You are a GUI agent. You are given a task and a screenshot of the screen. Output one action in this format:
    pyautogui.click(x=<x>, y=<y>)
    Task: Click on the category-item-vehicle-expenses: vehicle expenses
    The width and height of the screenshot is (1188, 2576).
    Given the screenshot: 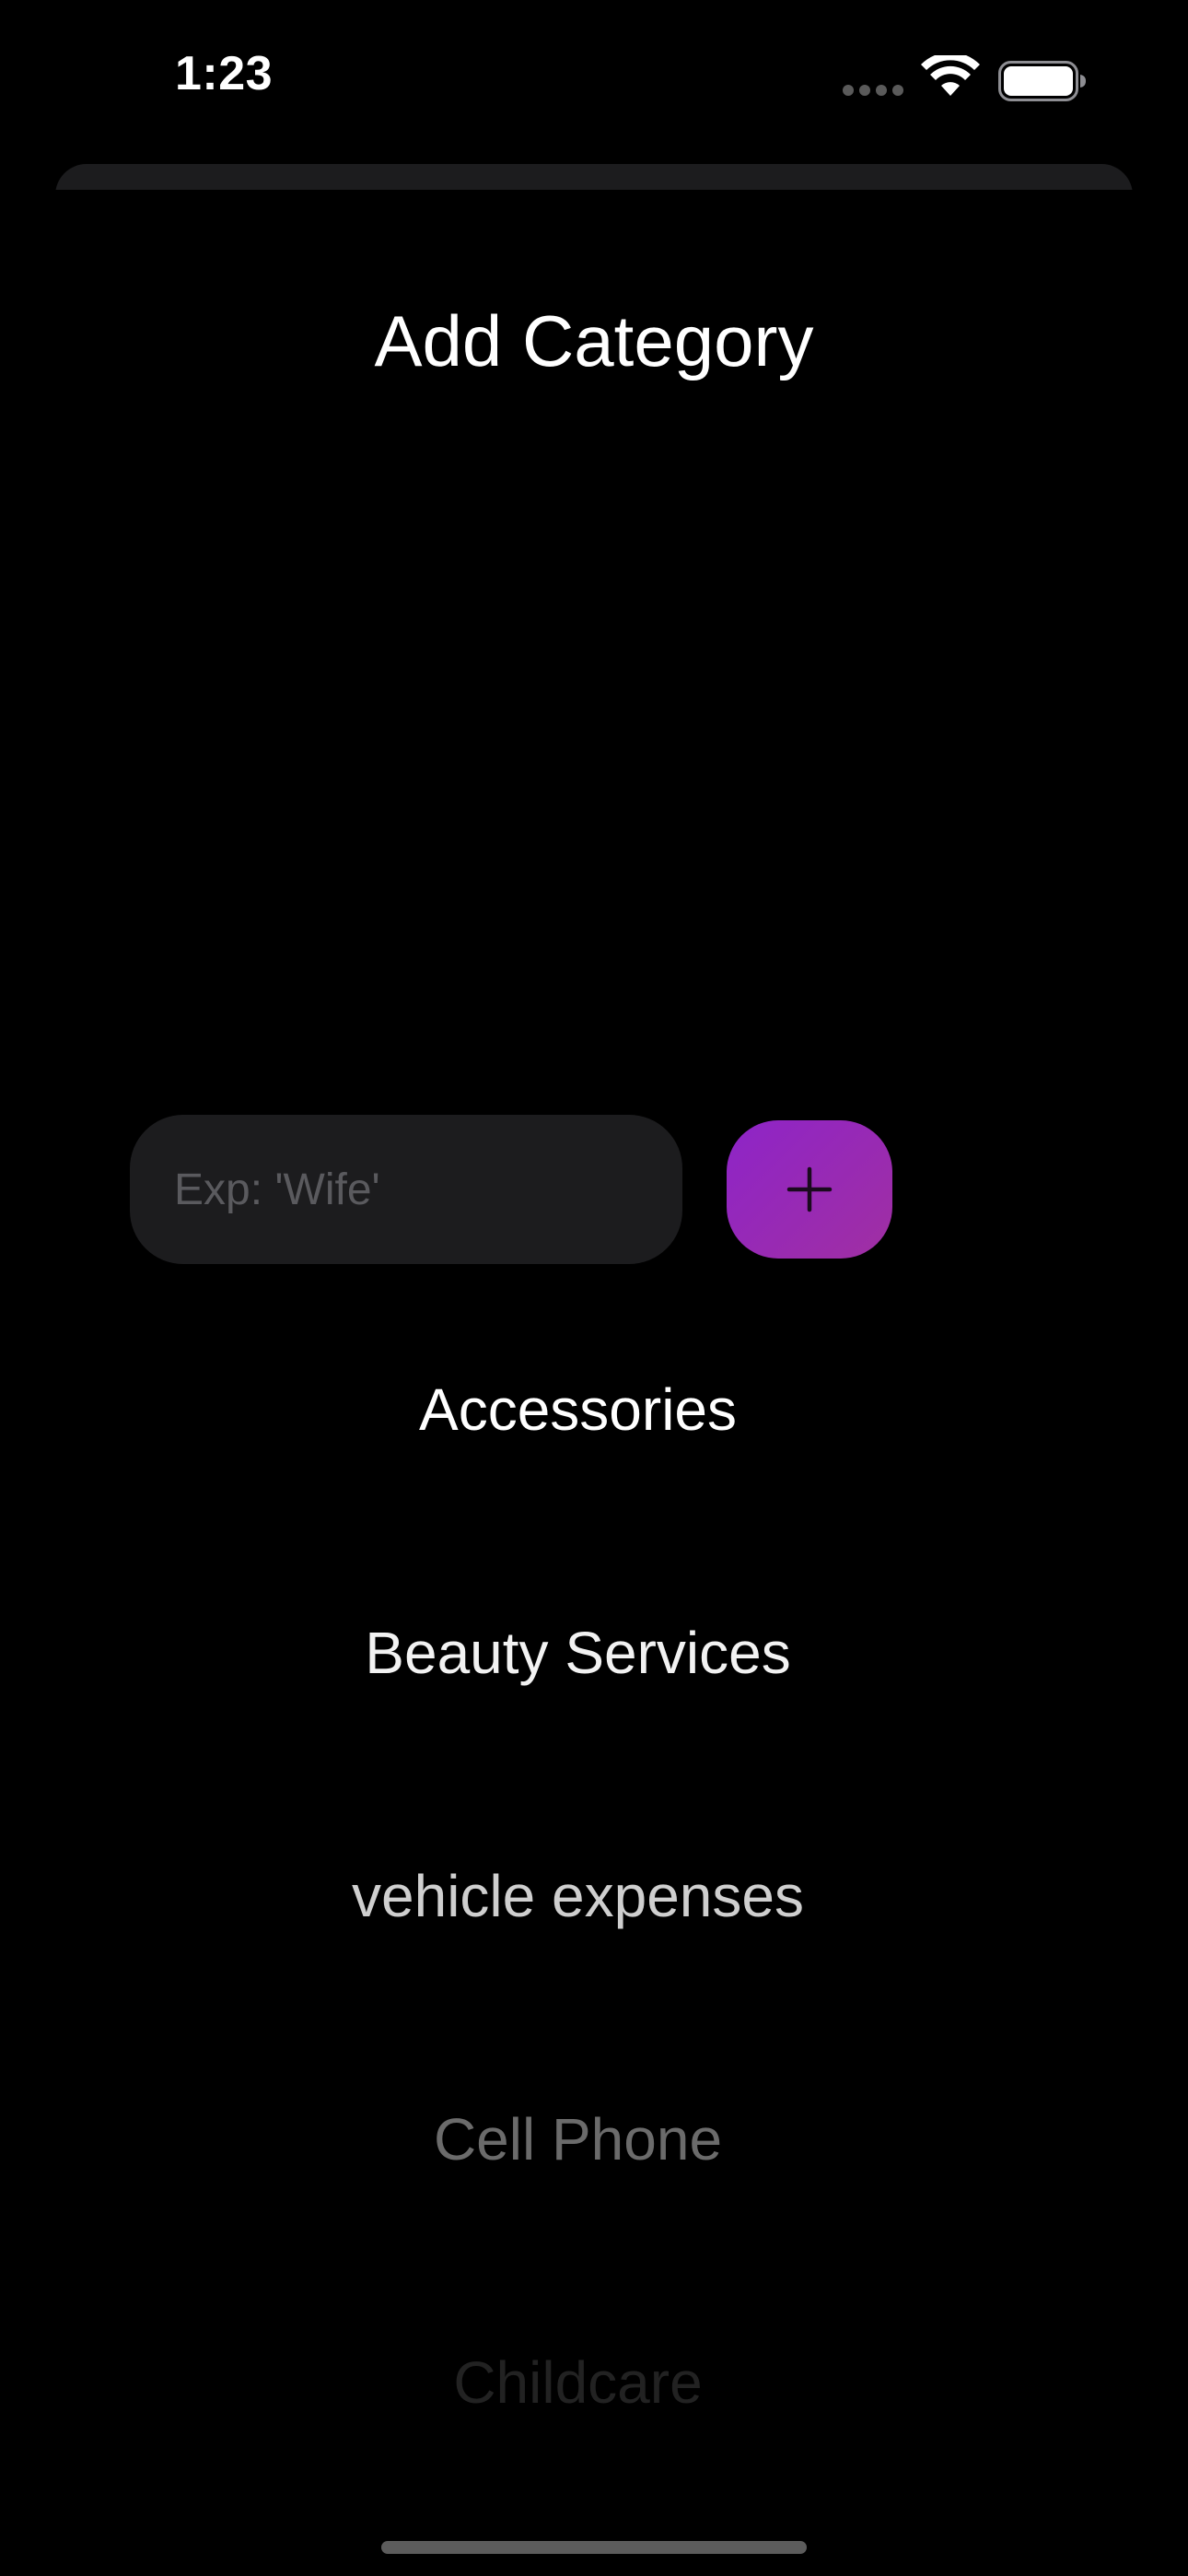 What is the action you would take?
    pyautogui.click(x=578, y=1957)
    